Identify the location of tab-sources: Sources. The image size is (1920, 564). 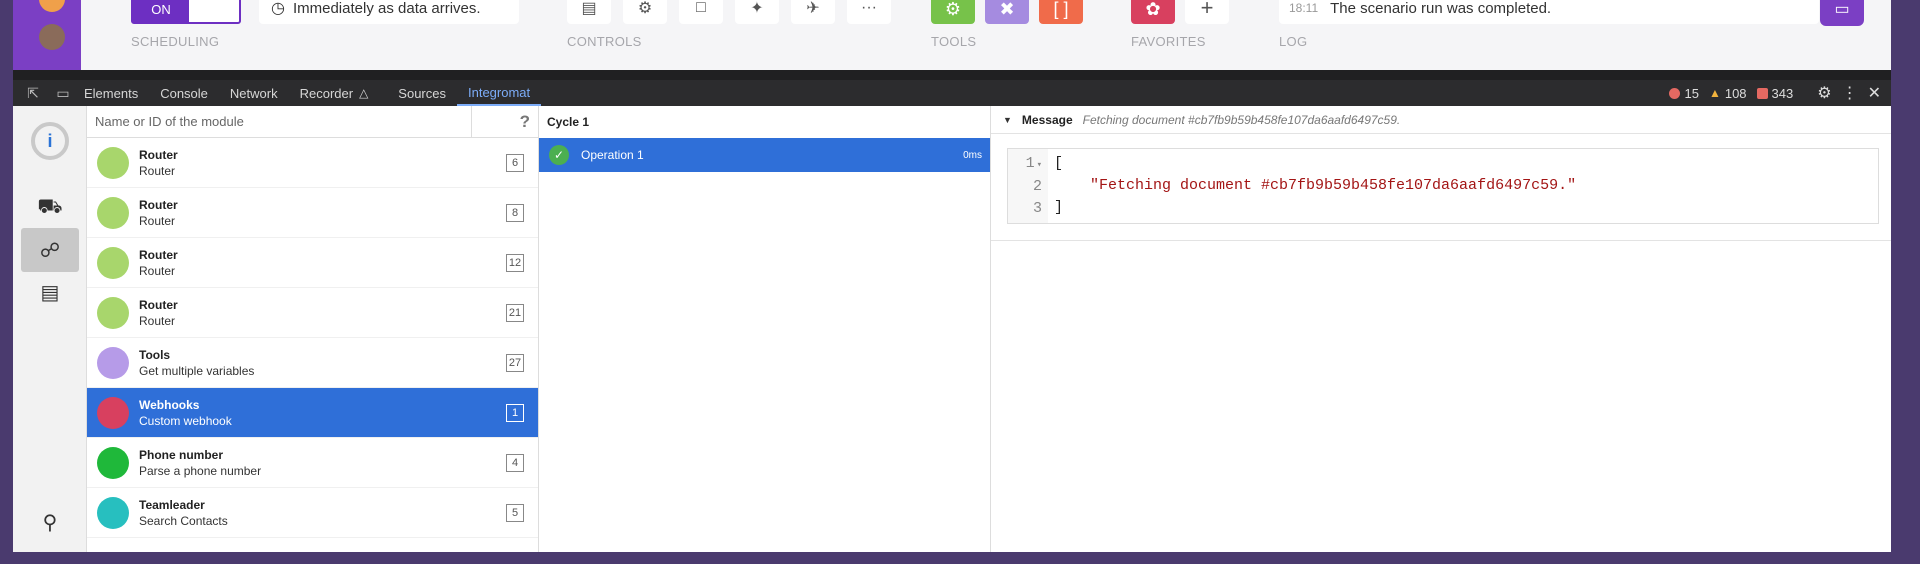
(422, 93).